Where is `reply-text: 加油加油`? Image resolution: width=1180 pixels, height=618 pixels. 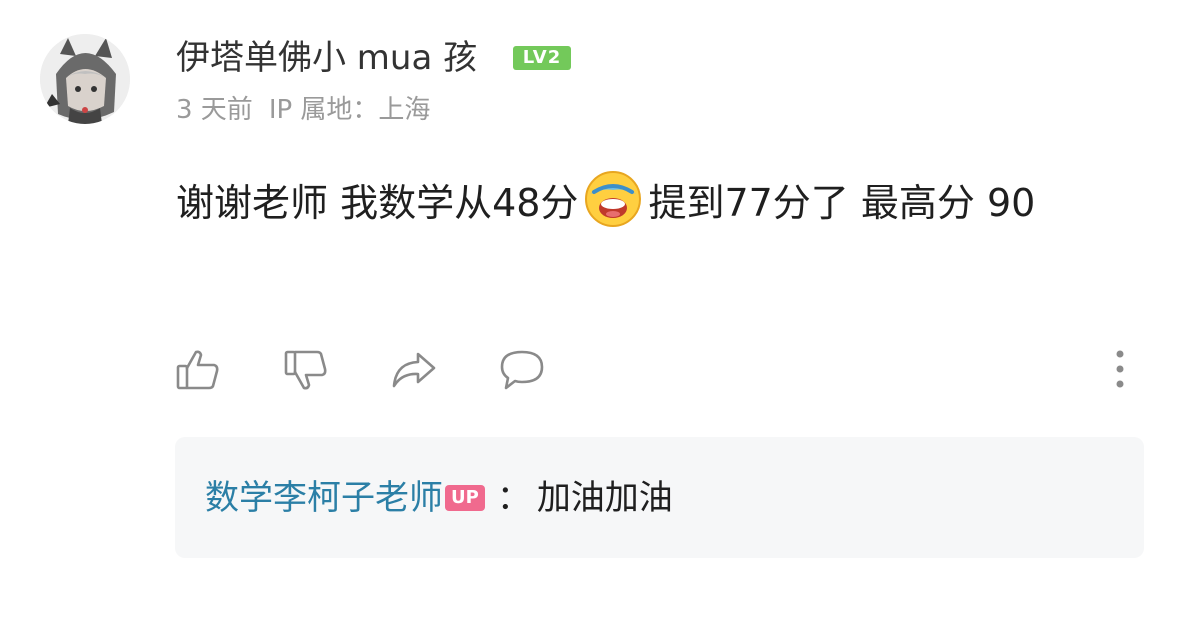 reply-text: 加油加油 is located at coordinates (604, 498).